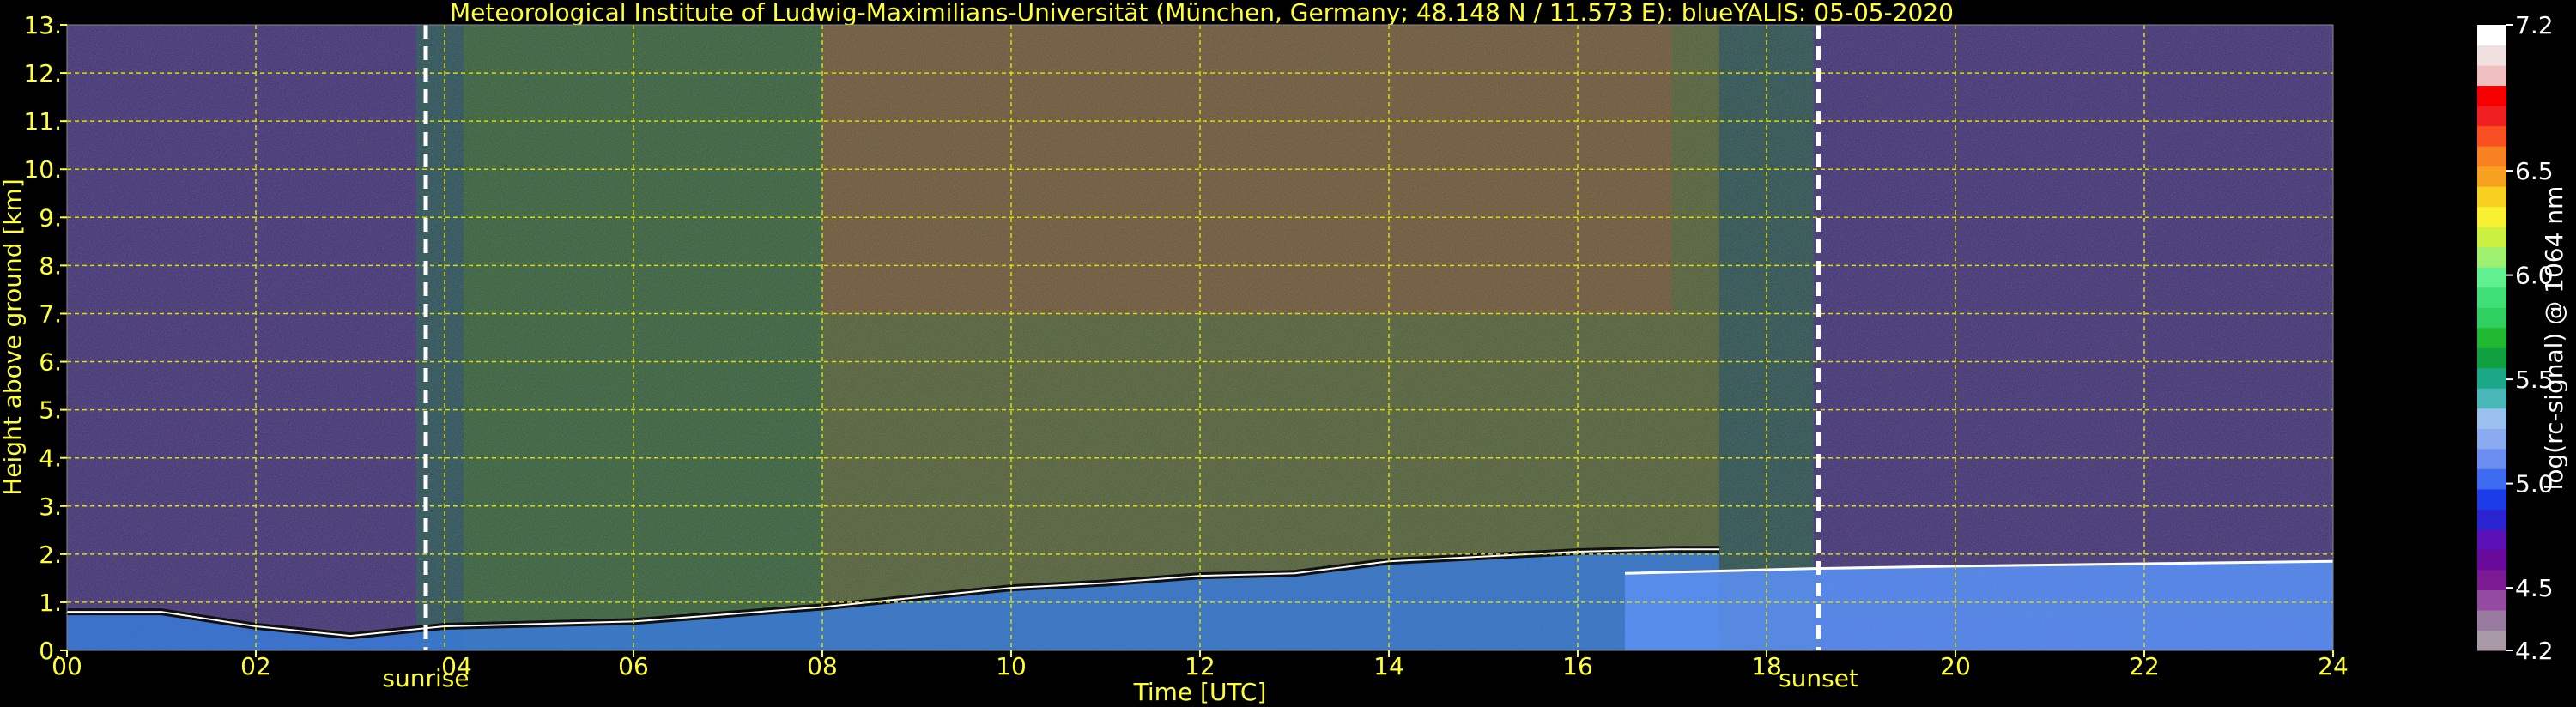  What do you see at coordinates (50, 265) in the screenshot?
I see `y-tick-label: 8.` at bounding box center [50, 265].